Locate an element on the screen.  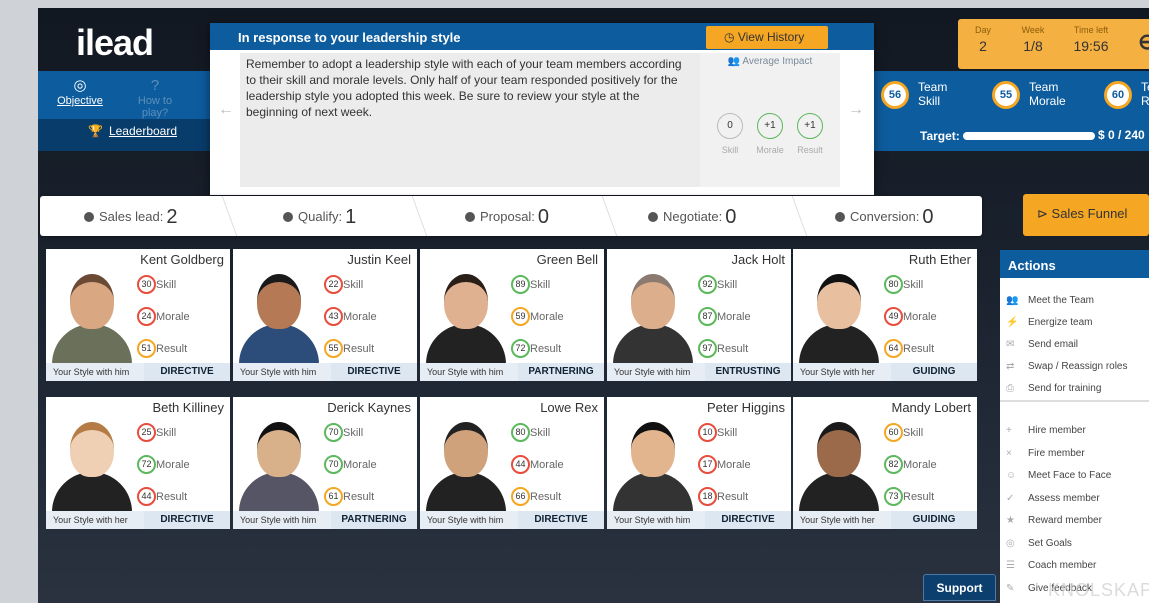
average-impact-label: 👥 Average Impact is located at coordinates (770, 61).